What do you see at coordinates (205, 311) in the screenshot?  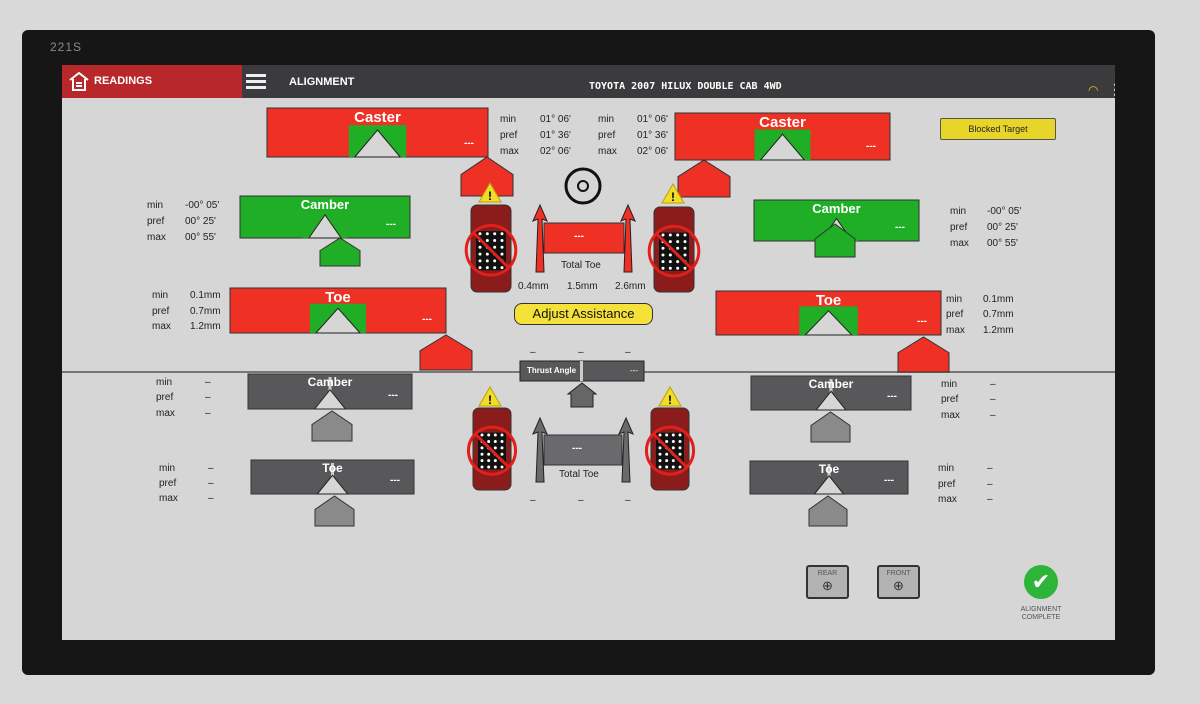 I see `front-left-toe-spec-pref-value: 0.7mm` at bounding box center [205, 311].